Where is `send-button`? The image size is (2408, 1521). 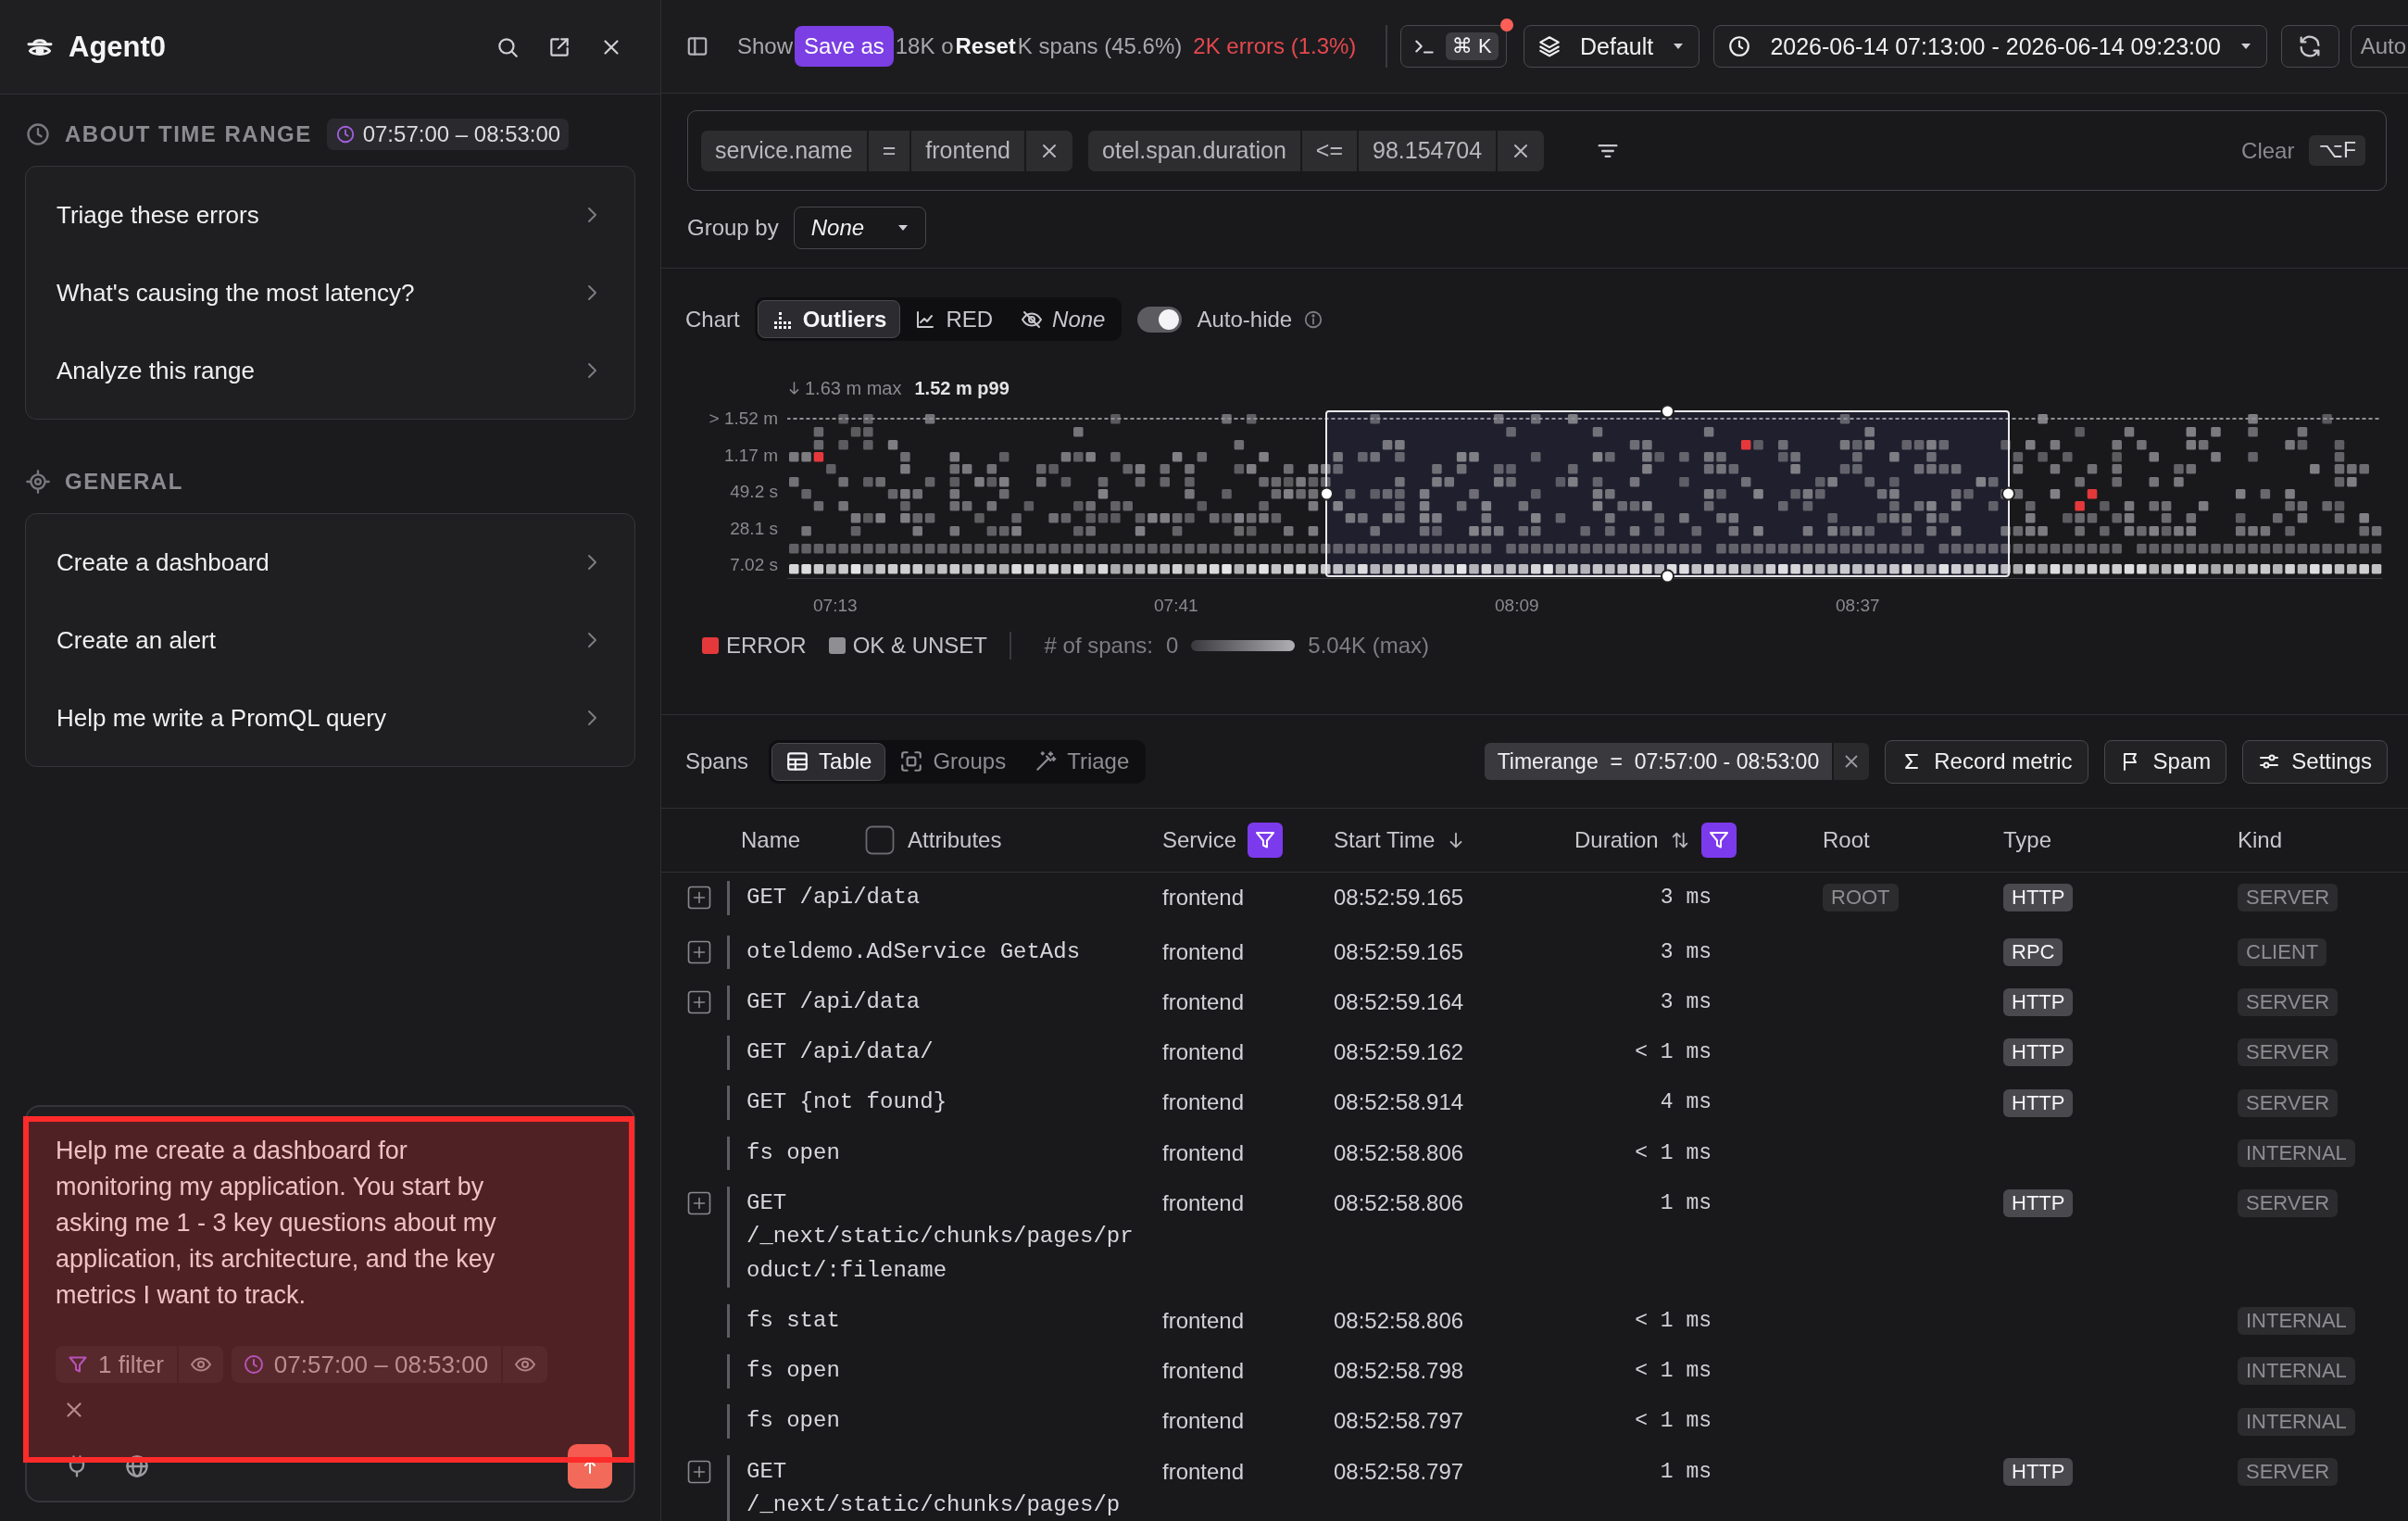 send-button is located at coordinates (590, 1467).